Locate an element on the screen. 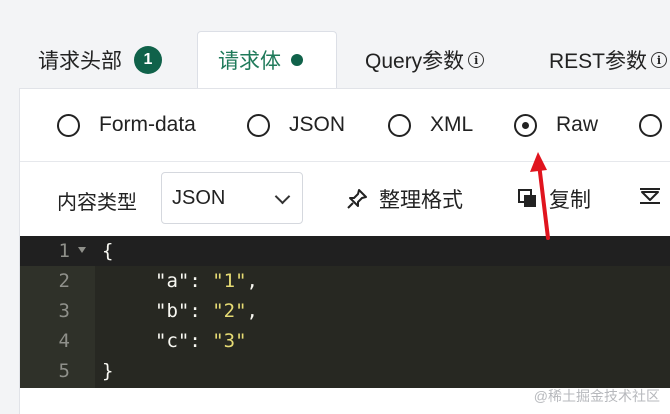 This screenshot has height=414, width=670. line-number: 3 is located at coordinates (64, 311).